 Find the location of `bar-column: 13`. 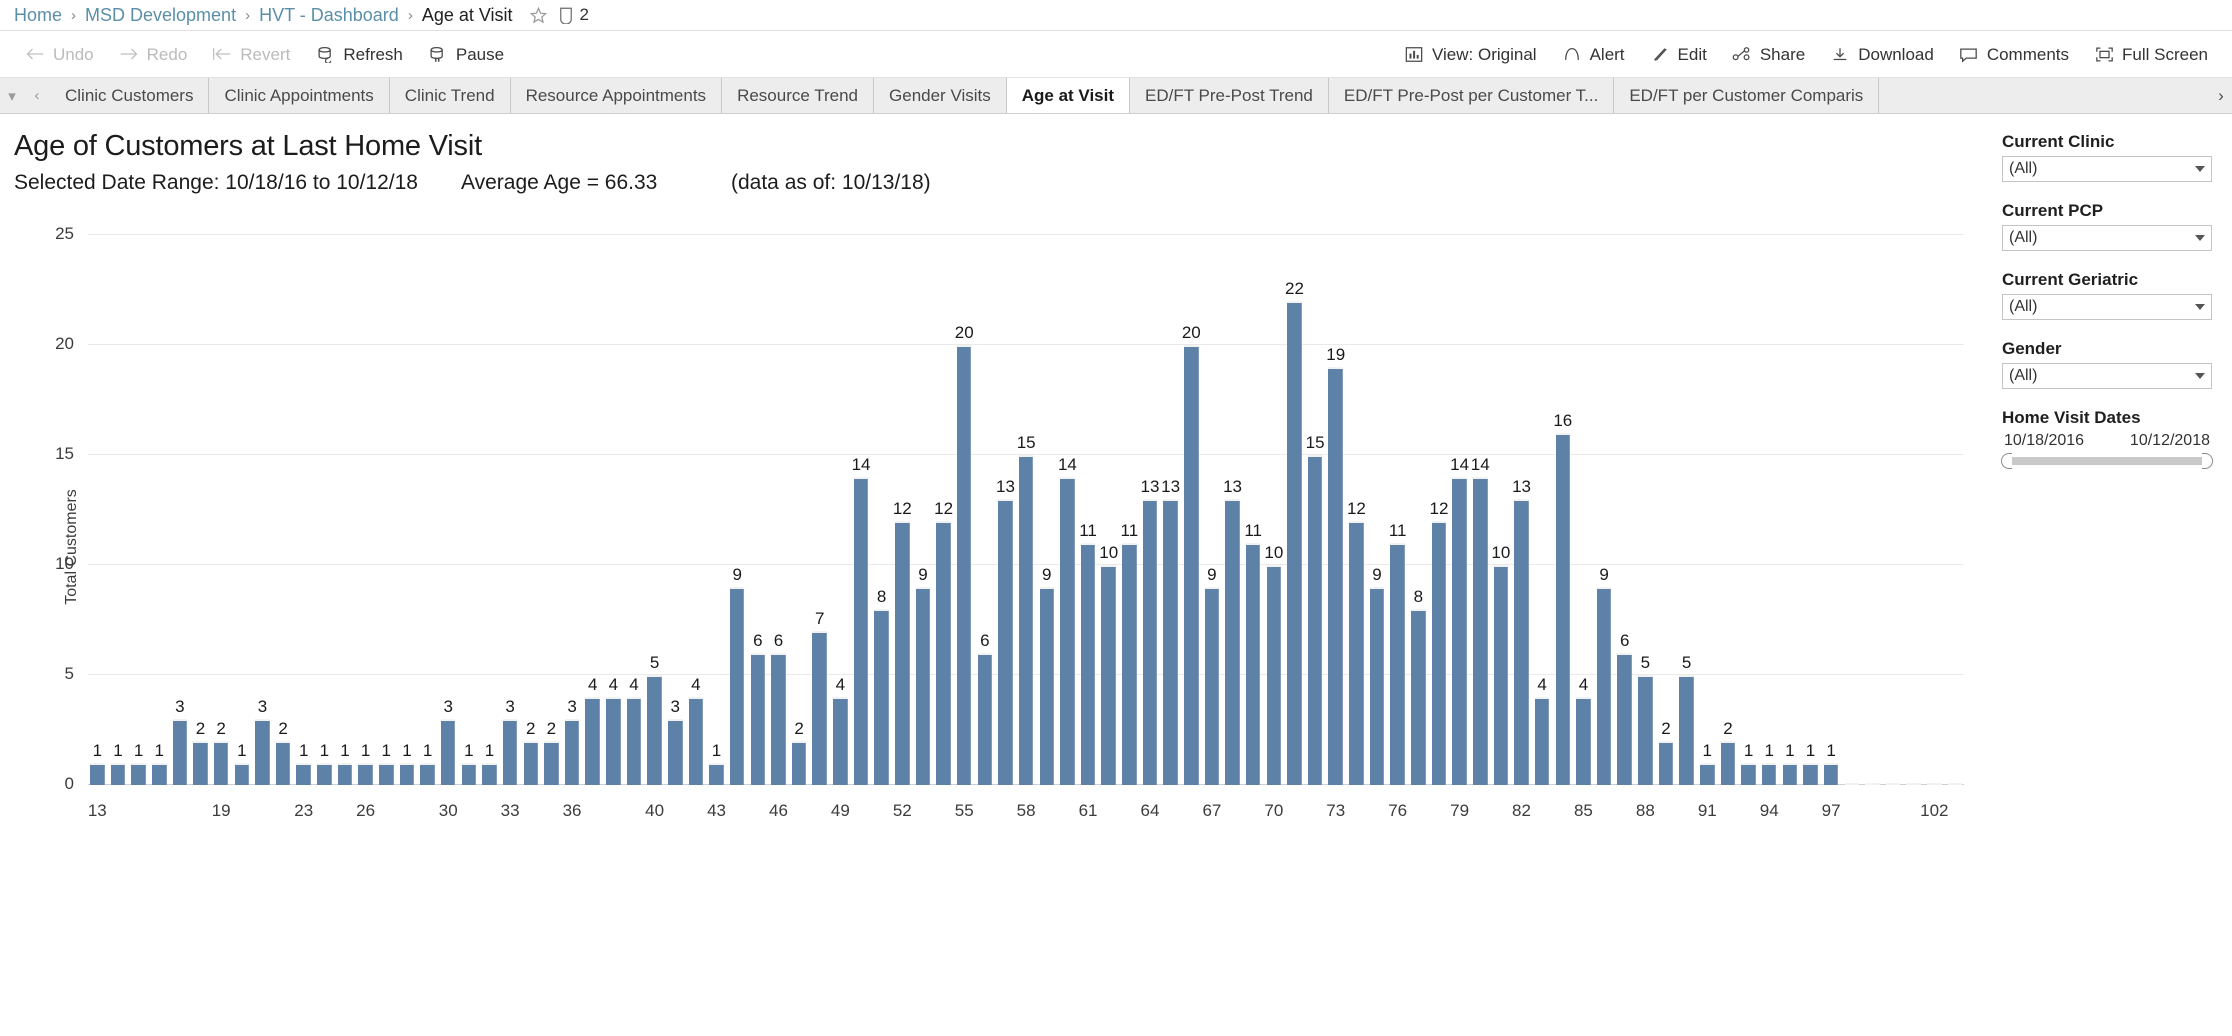

bar-column: 13 is located at coordinates (1232, 510).